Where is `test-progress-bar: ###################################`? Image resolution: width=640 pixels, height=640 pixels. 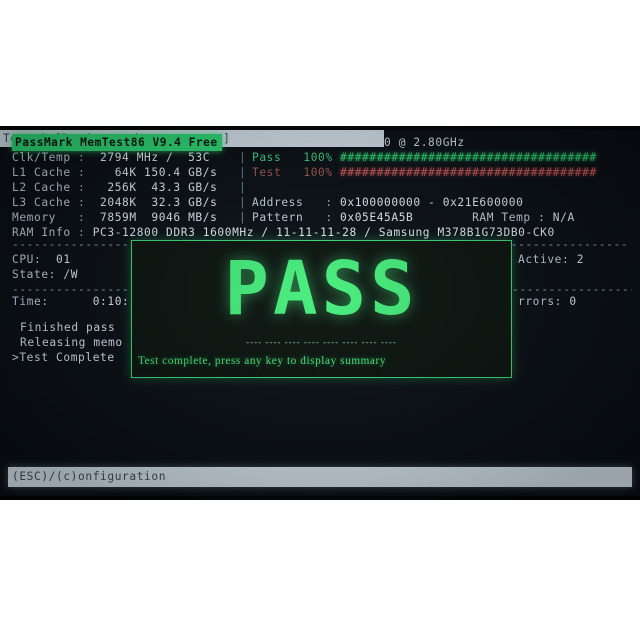
test-progress-bar: ################################### is located at coordinates (468, 172).